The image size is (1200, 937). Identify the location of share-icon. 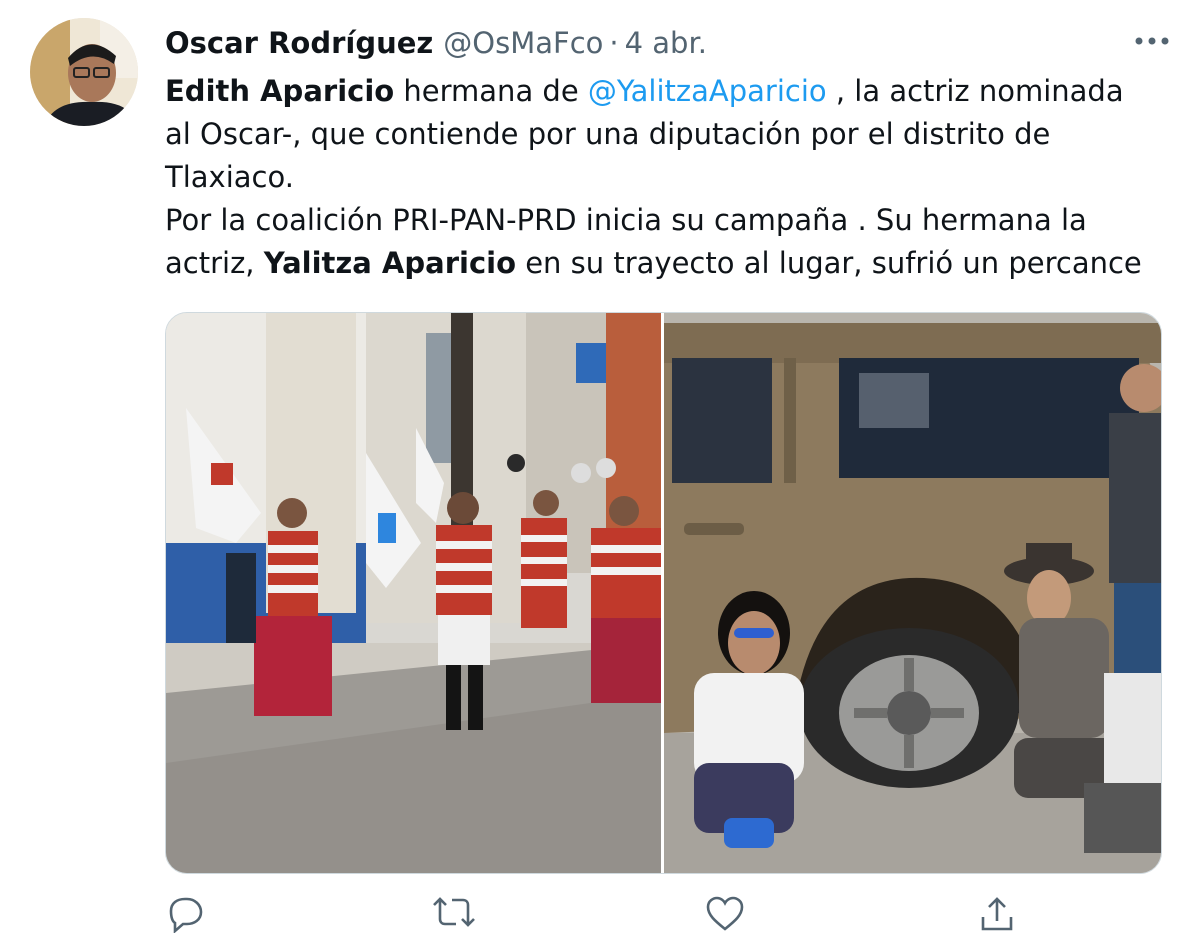
(997, 914).